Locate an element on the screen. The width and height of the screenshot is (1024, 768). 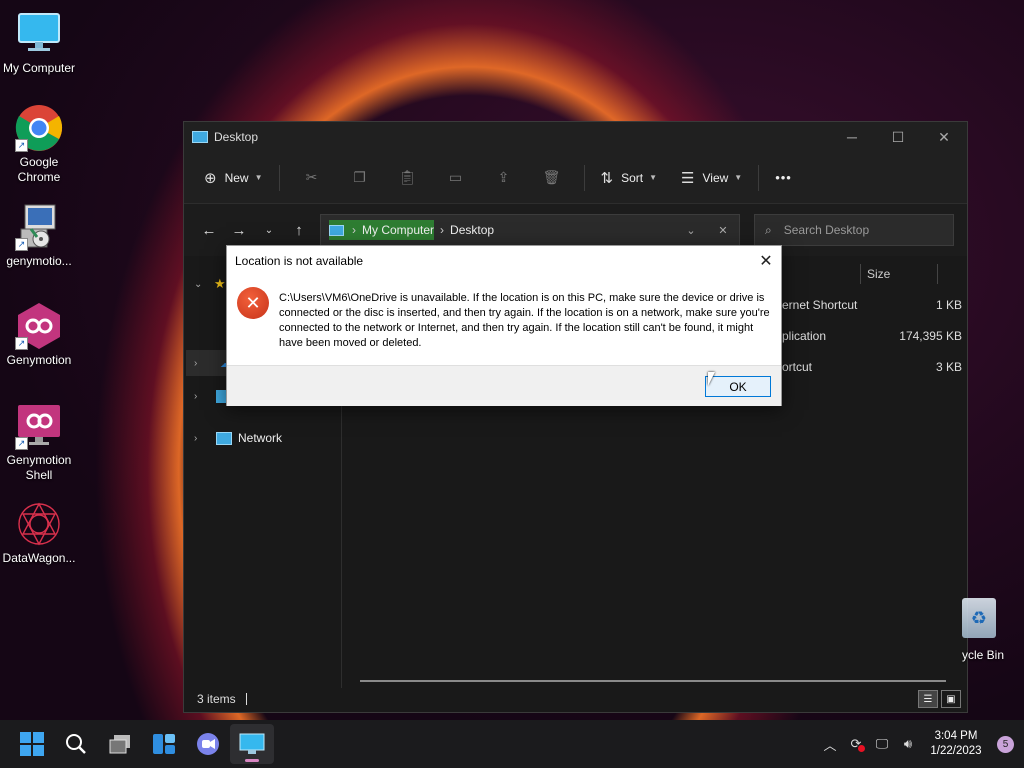
taskbar-search-button is located at coordinates (76, 744).